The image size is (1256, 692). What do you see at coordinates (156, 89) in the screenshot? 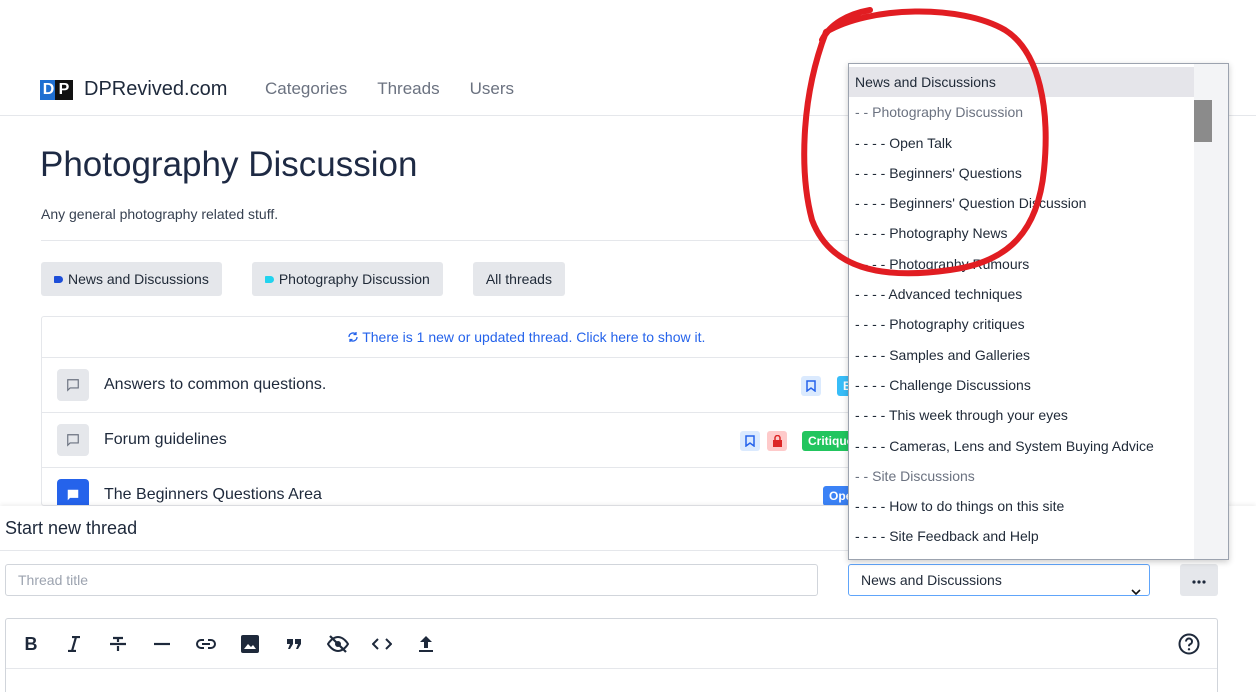
I see `logo-text: DPRevived.com` at bounding box center [156, 89].